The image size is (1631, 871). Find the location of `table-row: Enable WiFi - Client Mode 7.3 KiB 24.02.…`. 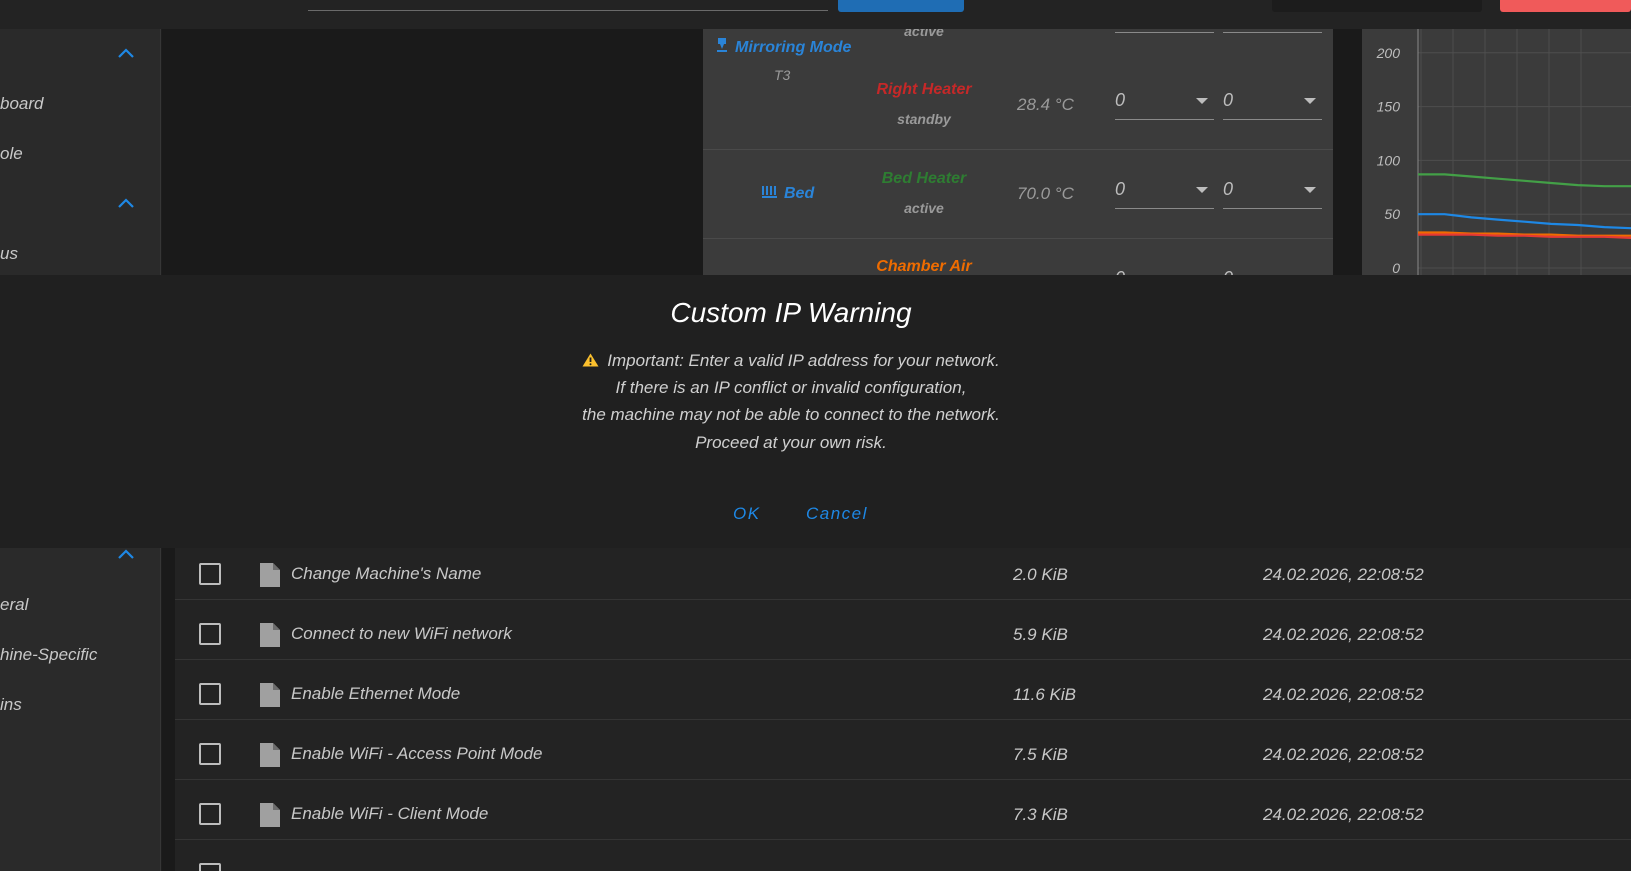

table-row: Enable WiFi - Client Mode 7.3 KiB 24.02.… is located at coordinates (903, 810).